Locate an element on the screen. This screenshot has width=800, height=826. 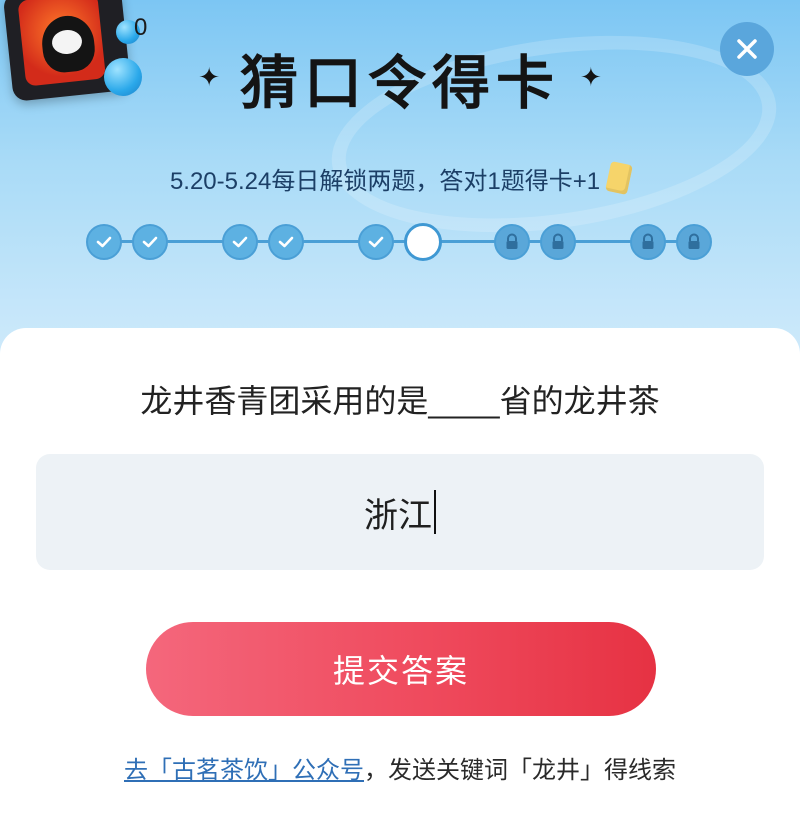
title-row: ✦ 猜口令得卡 ✦ is located at coordinates (400, 78).